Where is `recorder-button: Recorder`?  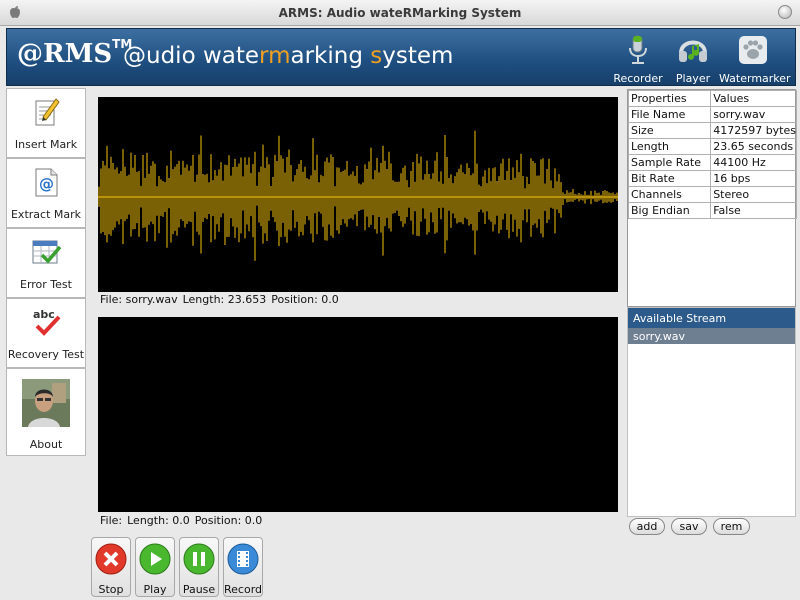
recorder-button: Recorder is located at coordinates (638, 59).